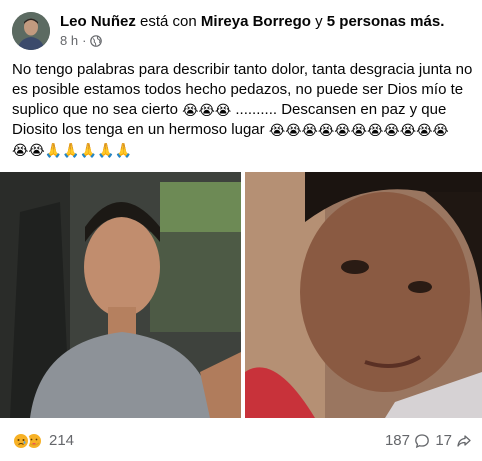 This screenshot has height=461, width=482. Describe the element at coordinates (43, 441) in the screenshot. I see `reactions-summary: 214` at that location.